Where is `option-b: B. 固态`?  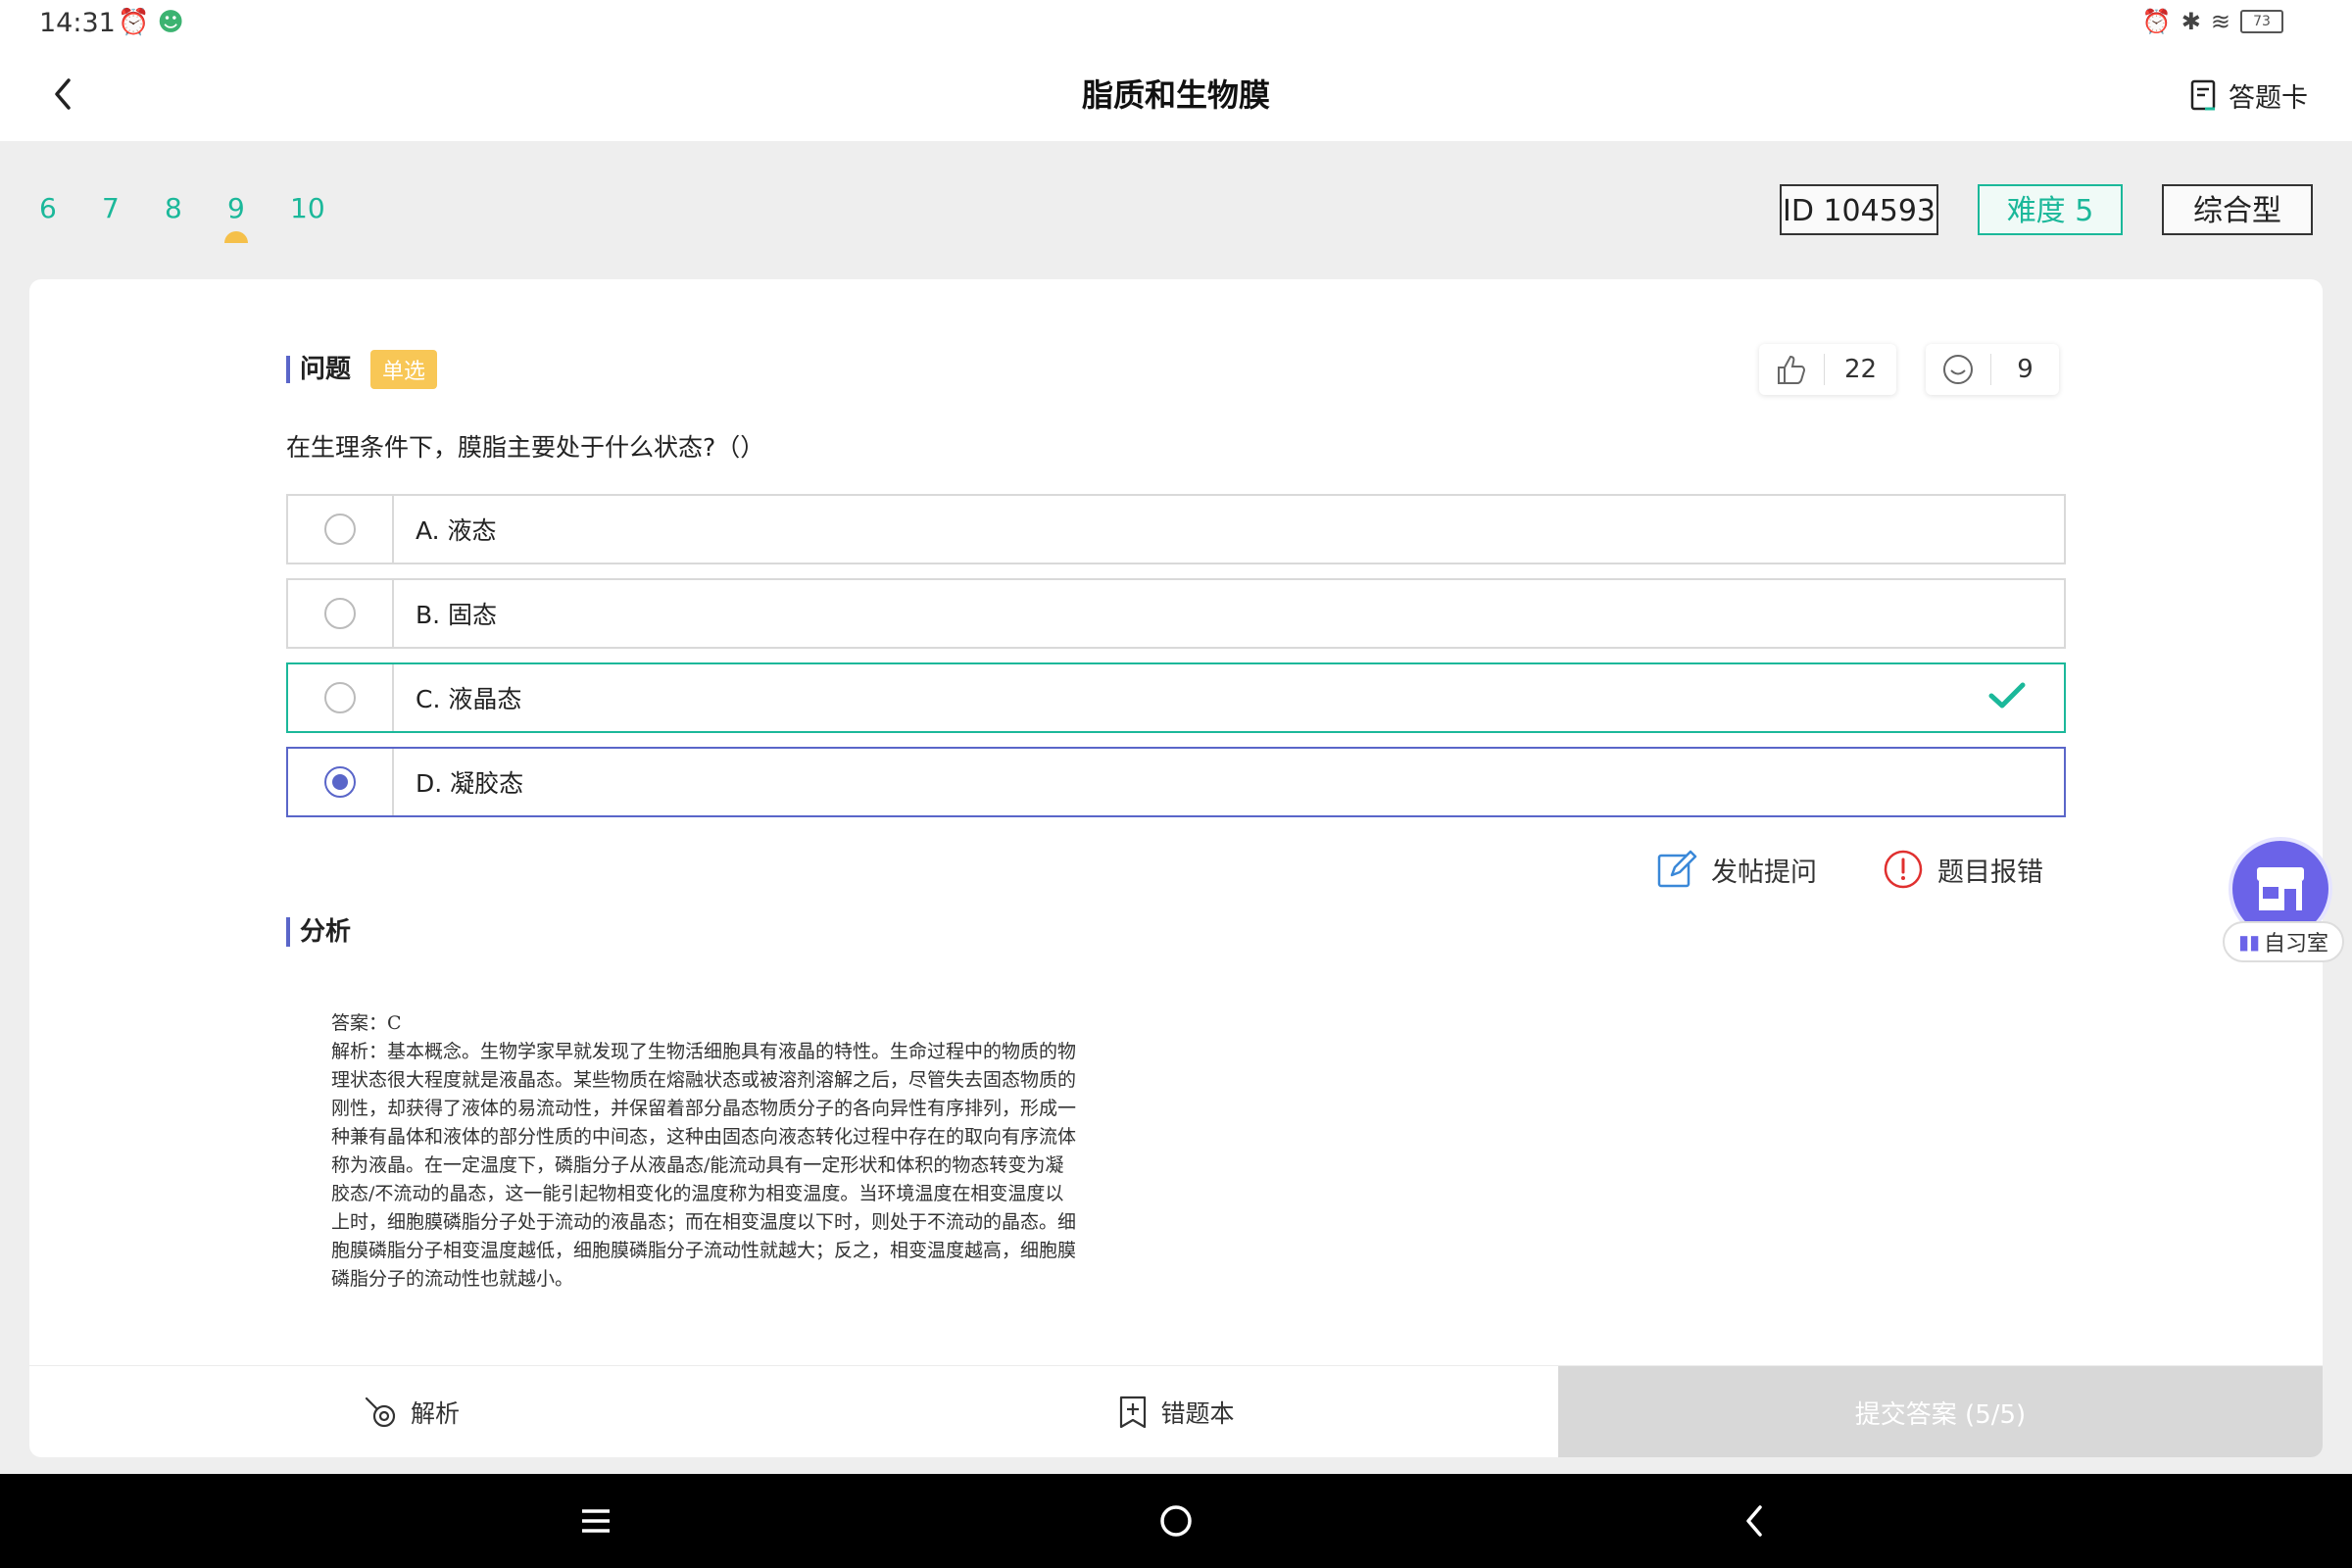
option-b: B. 固态 is located at coordinates (1176, 613).